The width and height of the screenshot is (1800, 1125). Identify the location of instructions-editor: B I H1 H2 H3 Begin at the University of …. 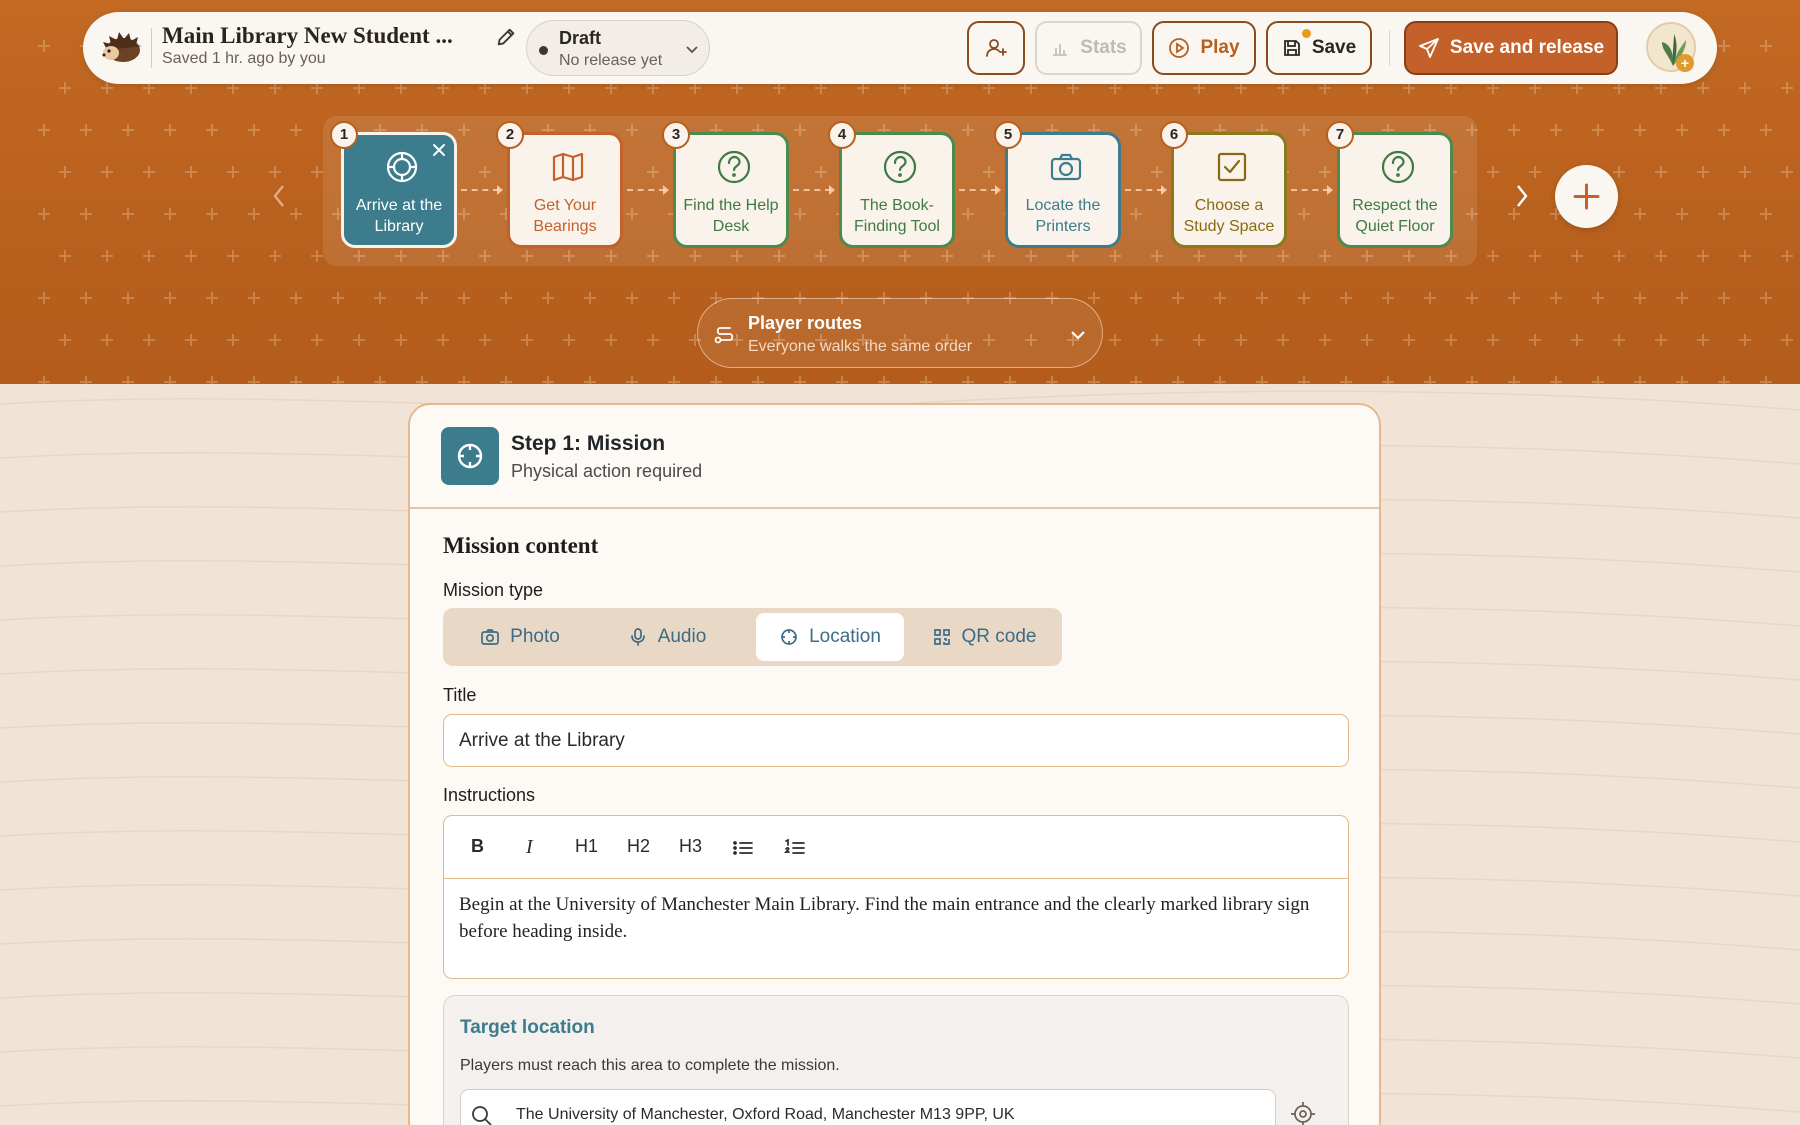
(896, 897).